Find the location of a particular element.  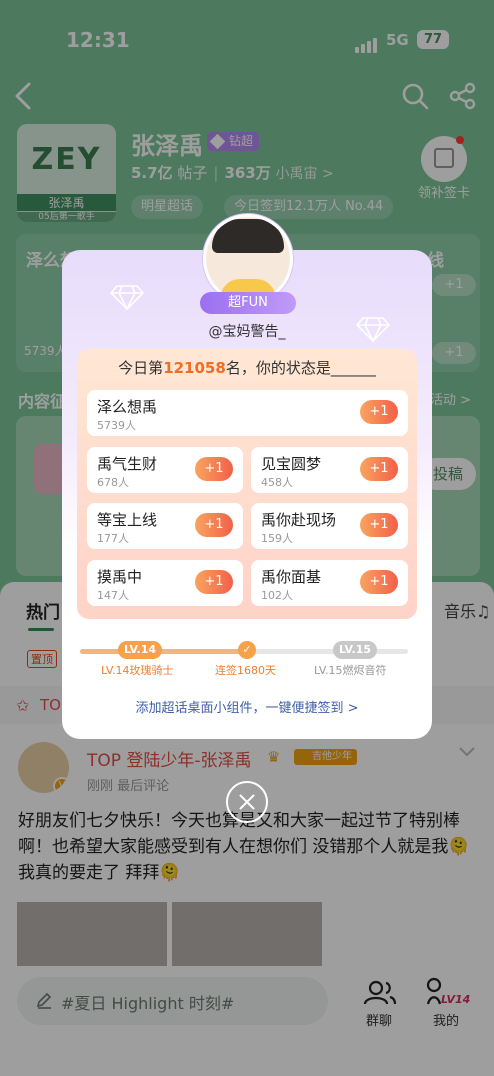

option-label: 禹气生财 is located at coordinates (127, 464).